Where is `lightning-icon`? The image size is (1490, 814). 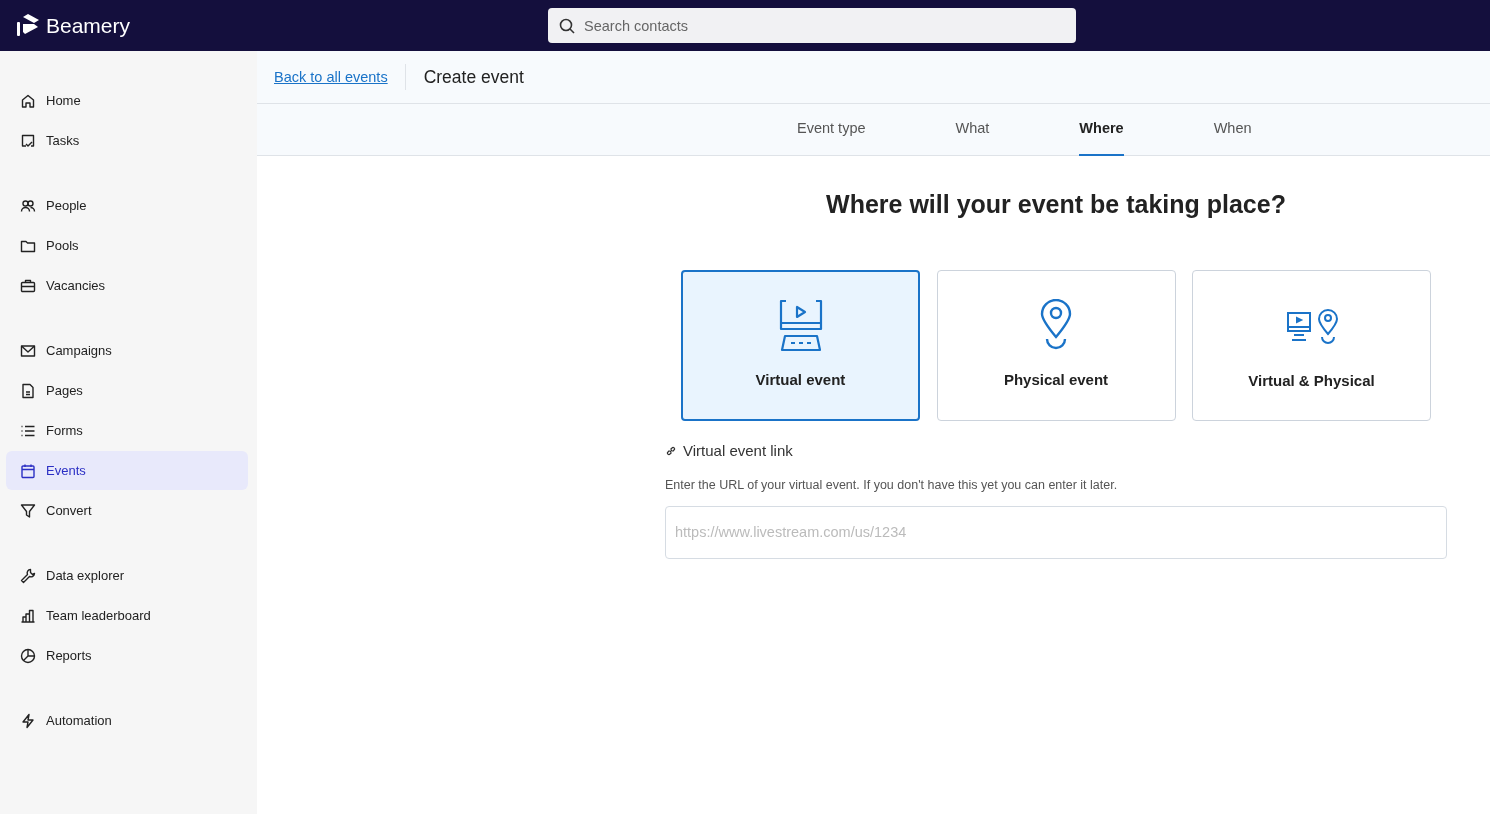 lightning-icon is located at coordinates (28, 720).